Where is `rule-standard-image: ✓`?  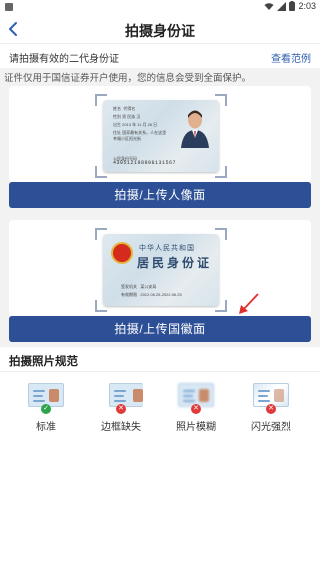 rule-standard-image: ✓ is located at coordinates (46, 397).